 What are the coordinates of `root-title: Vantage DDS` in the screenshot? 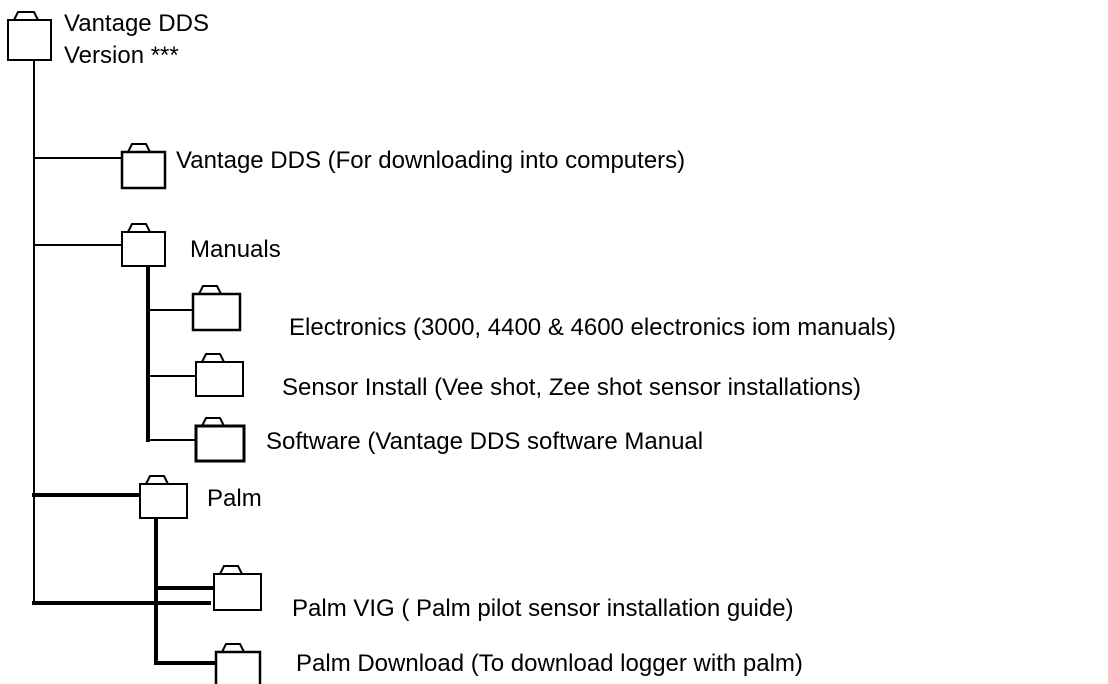 It's located at (136, 23).